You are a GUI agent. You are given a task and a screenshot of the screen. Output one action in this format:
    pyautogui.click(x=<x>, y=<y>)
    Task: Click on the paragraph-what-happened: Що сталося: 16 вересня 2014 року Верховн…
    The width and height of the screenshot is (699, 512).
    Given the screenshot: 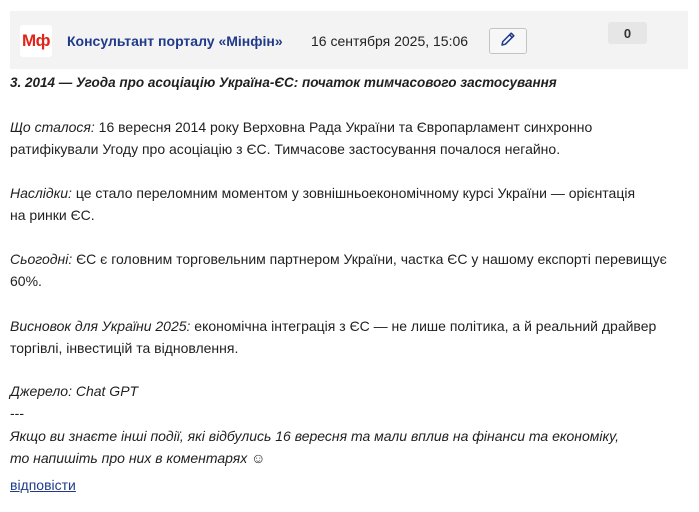 What is the action you would take?
    pyautogui.click(x=350, y=138)
    